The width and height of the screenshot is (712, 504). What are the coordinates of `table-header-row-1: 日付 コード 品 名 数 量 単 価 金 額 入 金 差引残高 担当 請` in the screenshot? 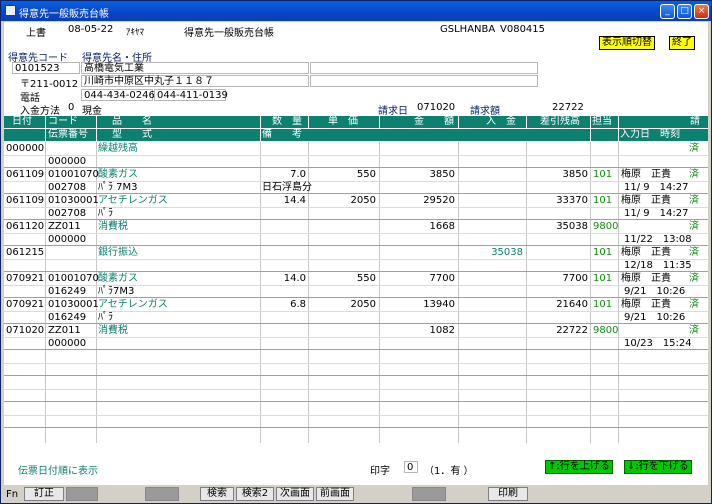 It's located at (356, 122).